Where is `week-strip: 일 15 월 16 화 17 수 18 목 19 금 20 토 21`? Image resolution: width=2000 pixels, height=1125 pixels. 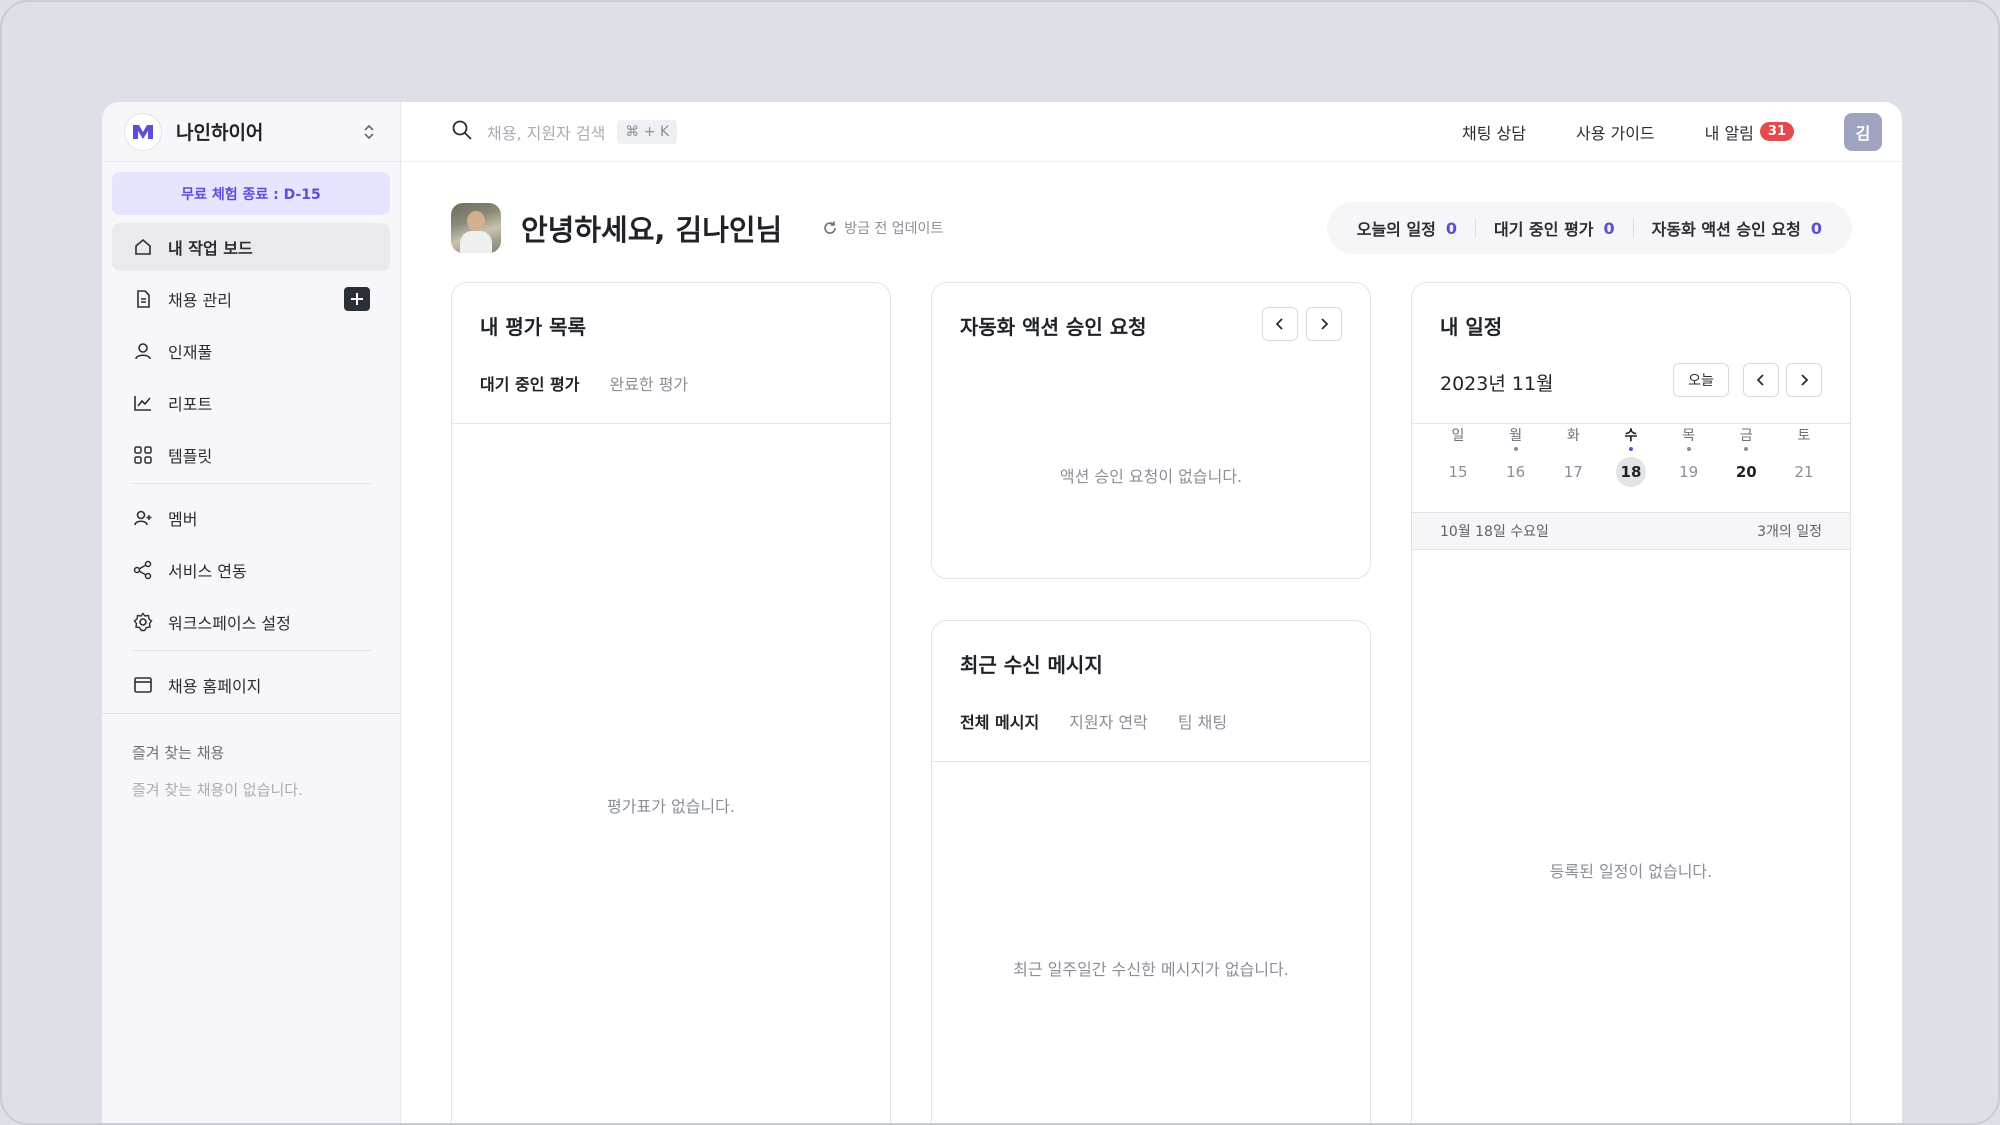
week-strip: 일 15 월 16 화 17 수 18 목 19 금 20 토 21 is located at coordinates (1631, 456).